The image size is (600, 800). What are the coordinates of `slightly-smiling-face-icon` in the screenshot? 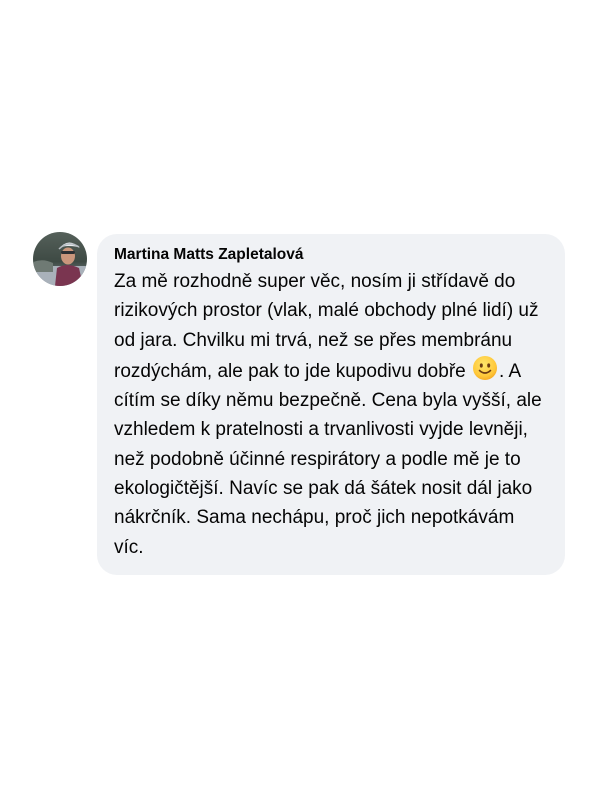 It's located at (485, 368).